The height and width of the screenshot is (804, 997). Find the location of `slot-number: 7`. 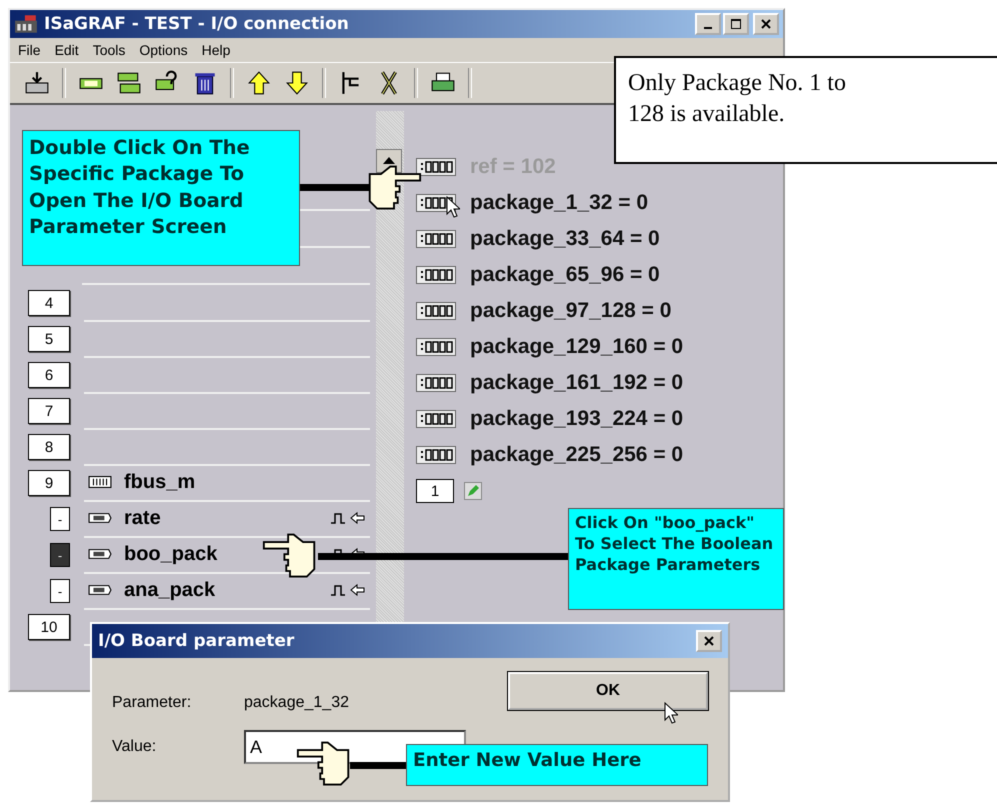

slot-number: 7 is located at coordinates (49, 411).